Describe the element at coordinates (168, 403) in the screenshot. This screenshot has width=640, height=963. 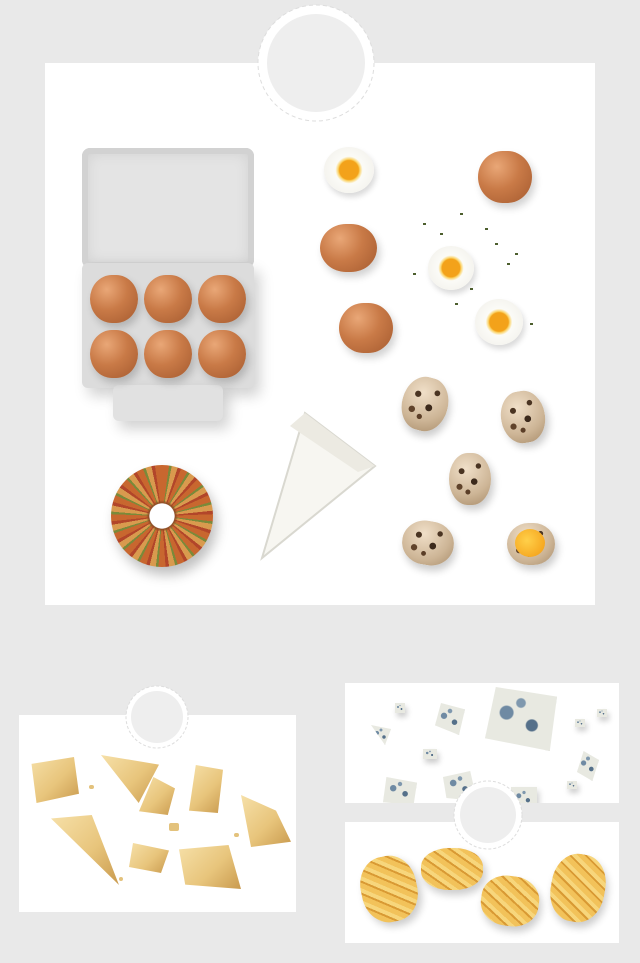
I see `egg-carton-flap` at that location.